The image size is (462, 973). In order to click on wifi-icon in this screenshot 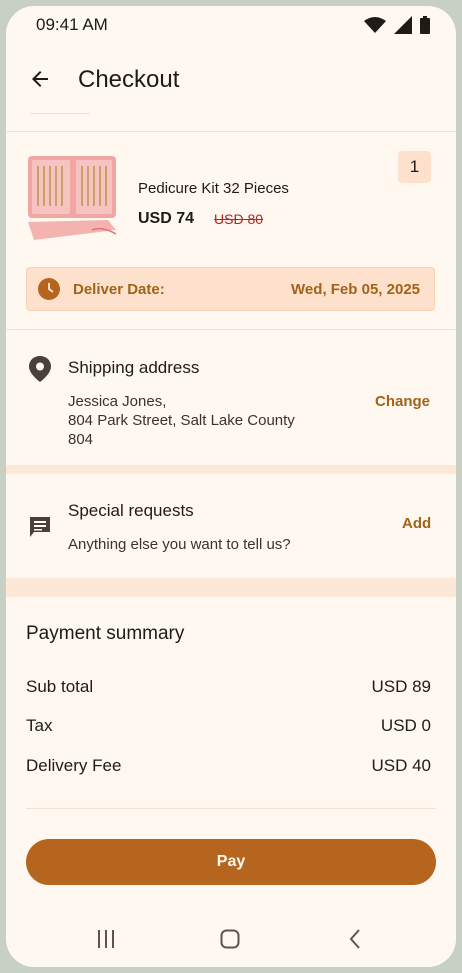, I will do `click(375, 25)`.